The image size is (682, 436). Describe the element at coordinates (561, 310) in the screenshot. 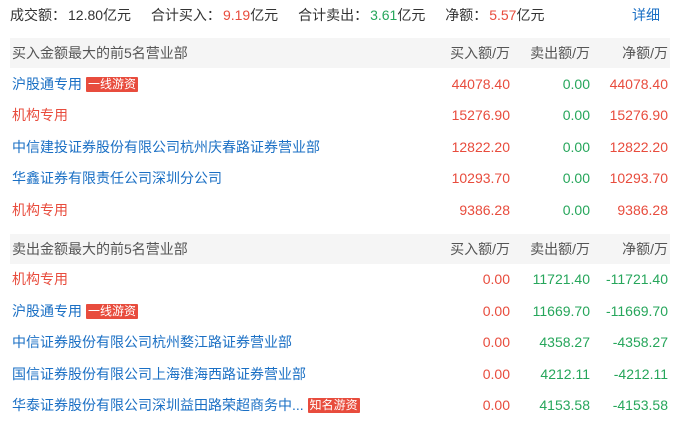

I see `sell-amount-cell: 11669.70` at that location.